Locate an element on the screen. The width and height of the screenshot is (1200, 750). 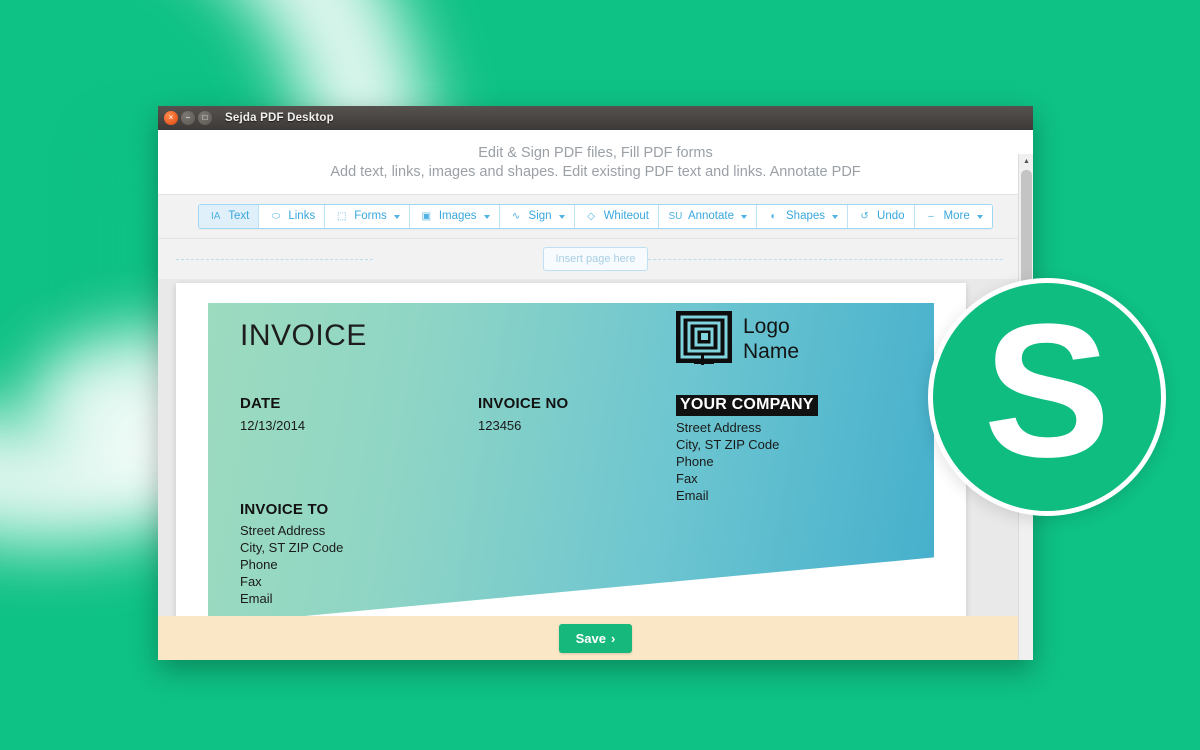
company-line-5: Email is located at coordinates (747, 495).